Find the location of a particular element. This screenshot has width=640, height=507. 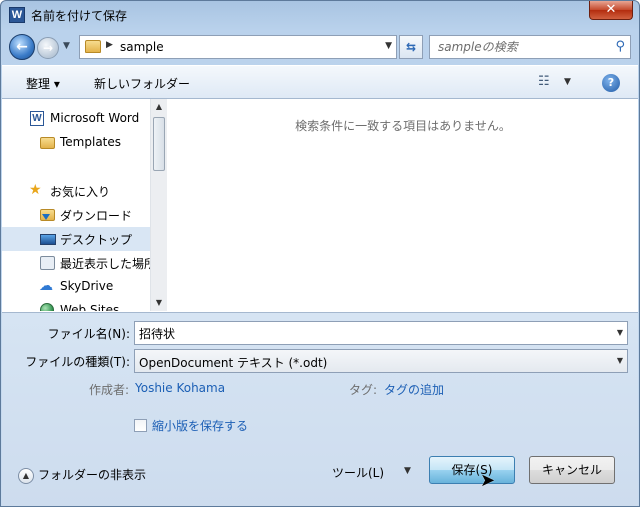

back-button: ← is located at coordinates (22, 47).